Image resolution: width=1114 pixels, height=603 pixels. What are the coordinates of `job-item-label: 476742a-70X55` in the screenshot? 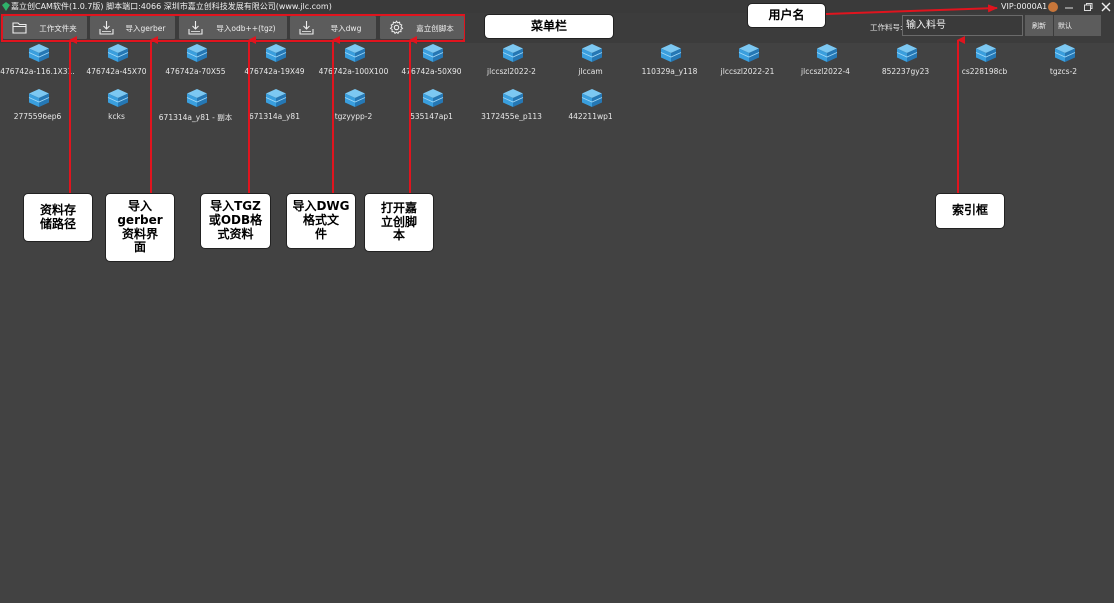 It's located at (195, 71).